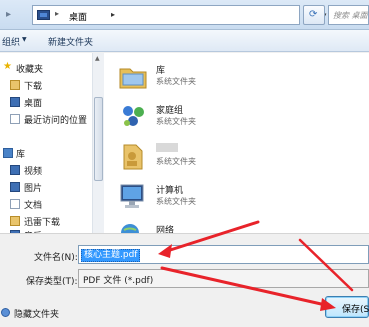 This screenshot has width=369, height=327. What do you see at coordinates (46, 153) in the screenshot?
I see `sidebar-item-libraries: 库` at bounding box center [46, 153].